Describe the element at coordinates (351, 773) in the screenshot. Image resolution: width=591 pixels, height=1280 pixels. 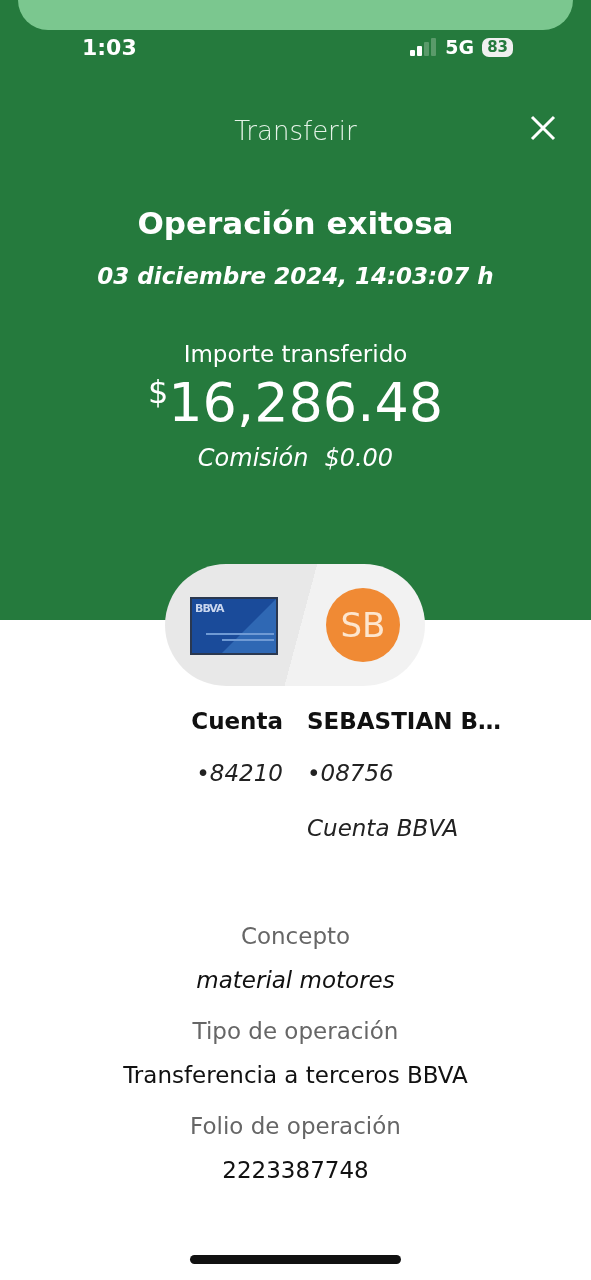
I see `recipient-number: •08756` at that location.